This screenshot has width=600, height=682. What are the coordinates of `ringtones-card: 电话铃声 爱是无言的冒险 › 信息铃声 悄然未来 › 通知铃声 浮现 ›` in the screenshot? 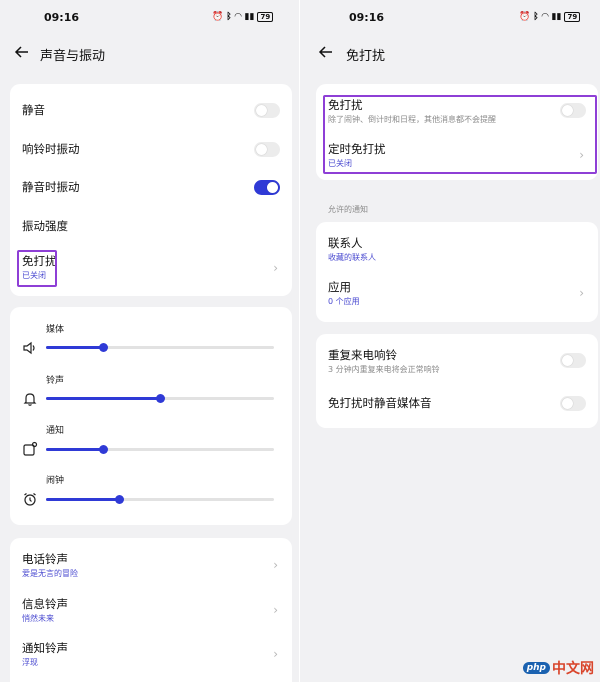 It's located at (151, 610).